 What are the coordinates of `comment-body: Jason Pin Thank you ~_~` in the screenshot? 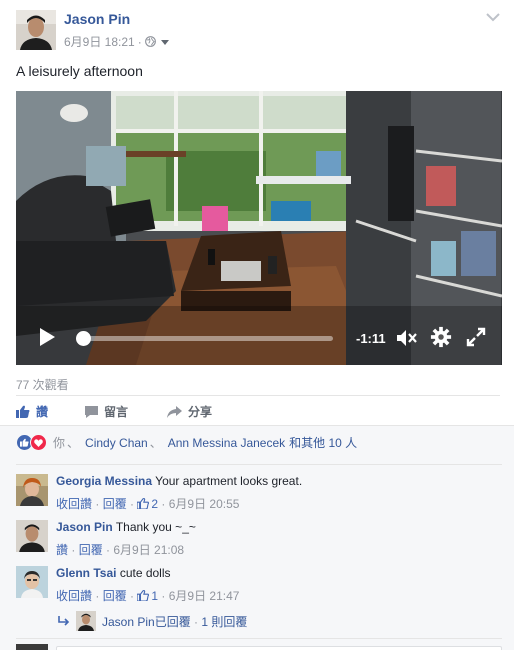 It's located at (126, 527).